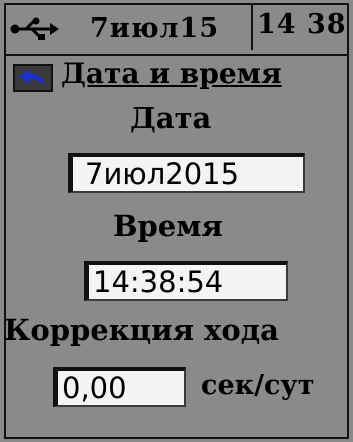  Describe the element at coordinates (155, 28) in the screenshot. I see `status-date: 7июл15` at that location.